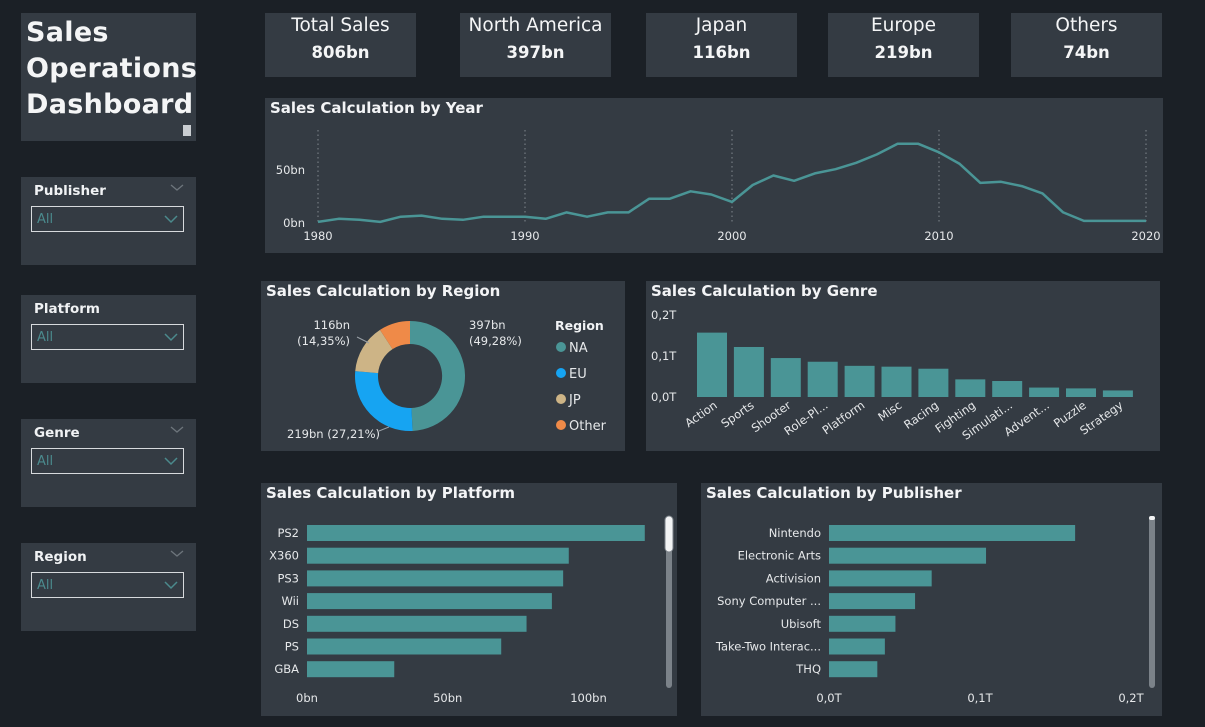  Describe the element at coordinates (286, 669) in the screenshot. I see `y-tick-label: GBA` at that location.